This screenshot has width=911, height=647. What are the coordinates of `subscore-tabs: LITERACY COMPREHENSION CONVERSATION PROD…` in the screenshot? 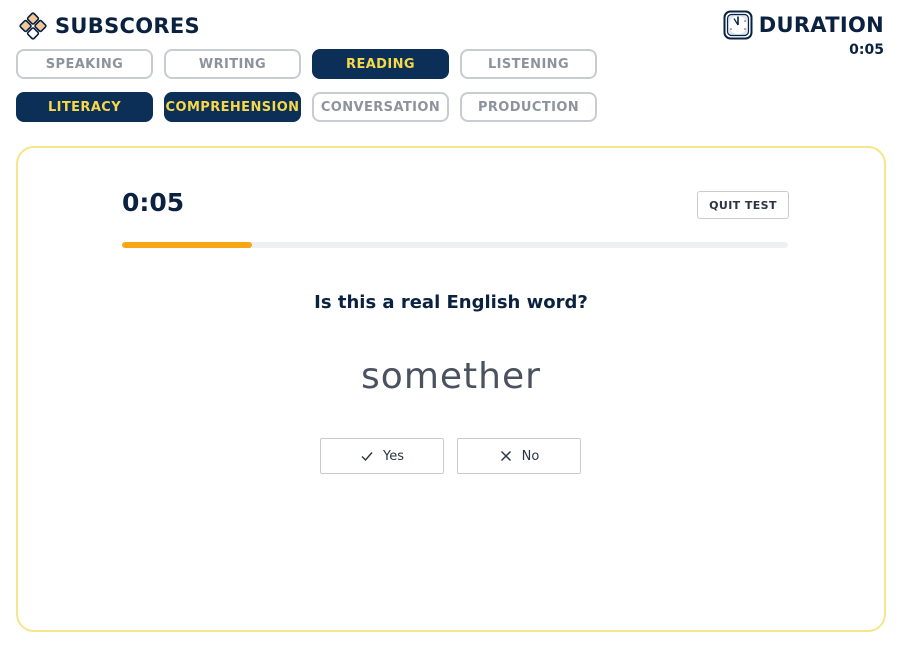 It's located at (312, 107).